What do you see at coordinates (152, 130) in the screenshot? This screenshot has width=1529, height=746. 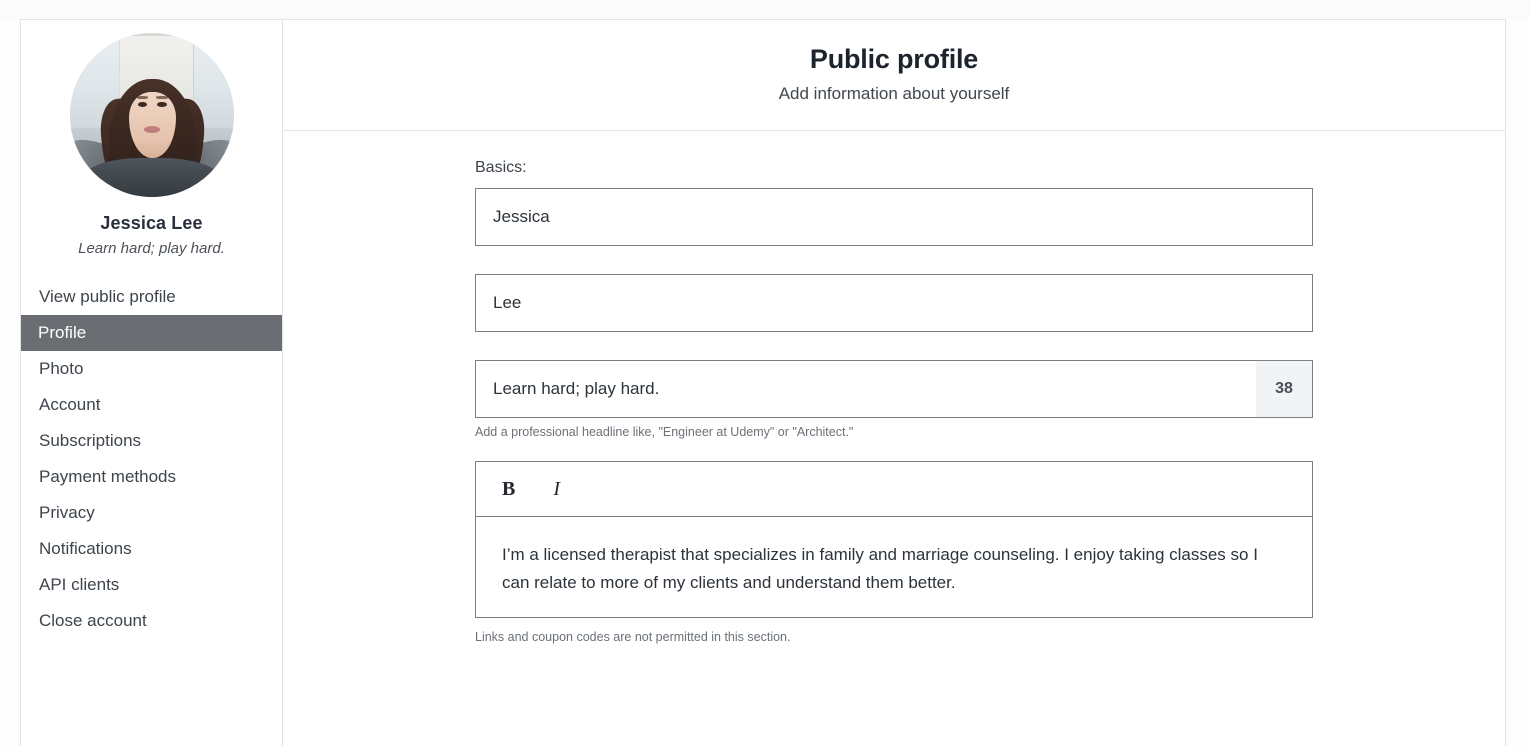 I see `avatar-lips` at bounding box center [152, 130].